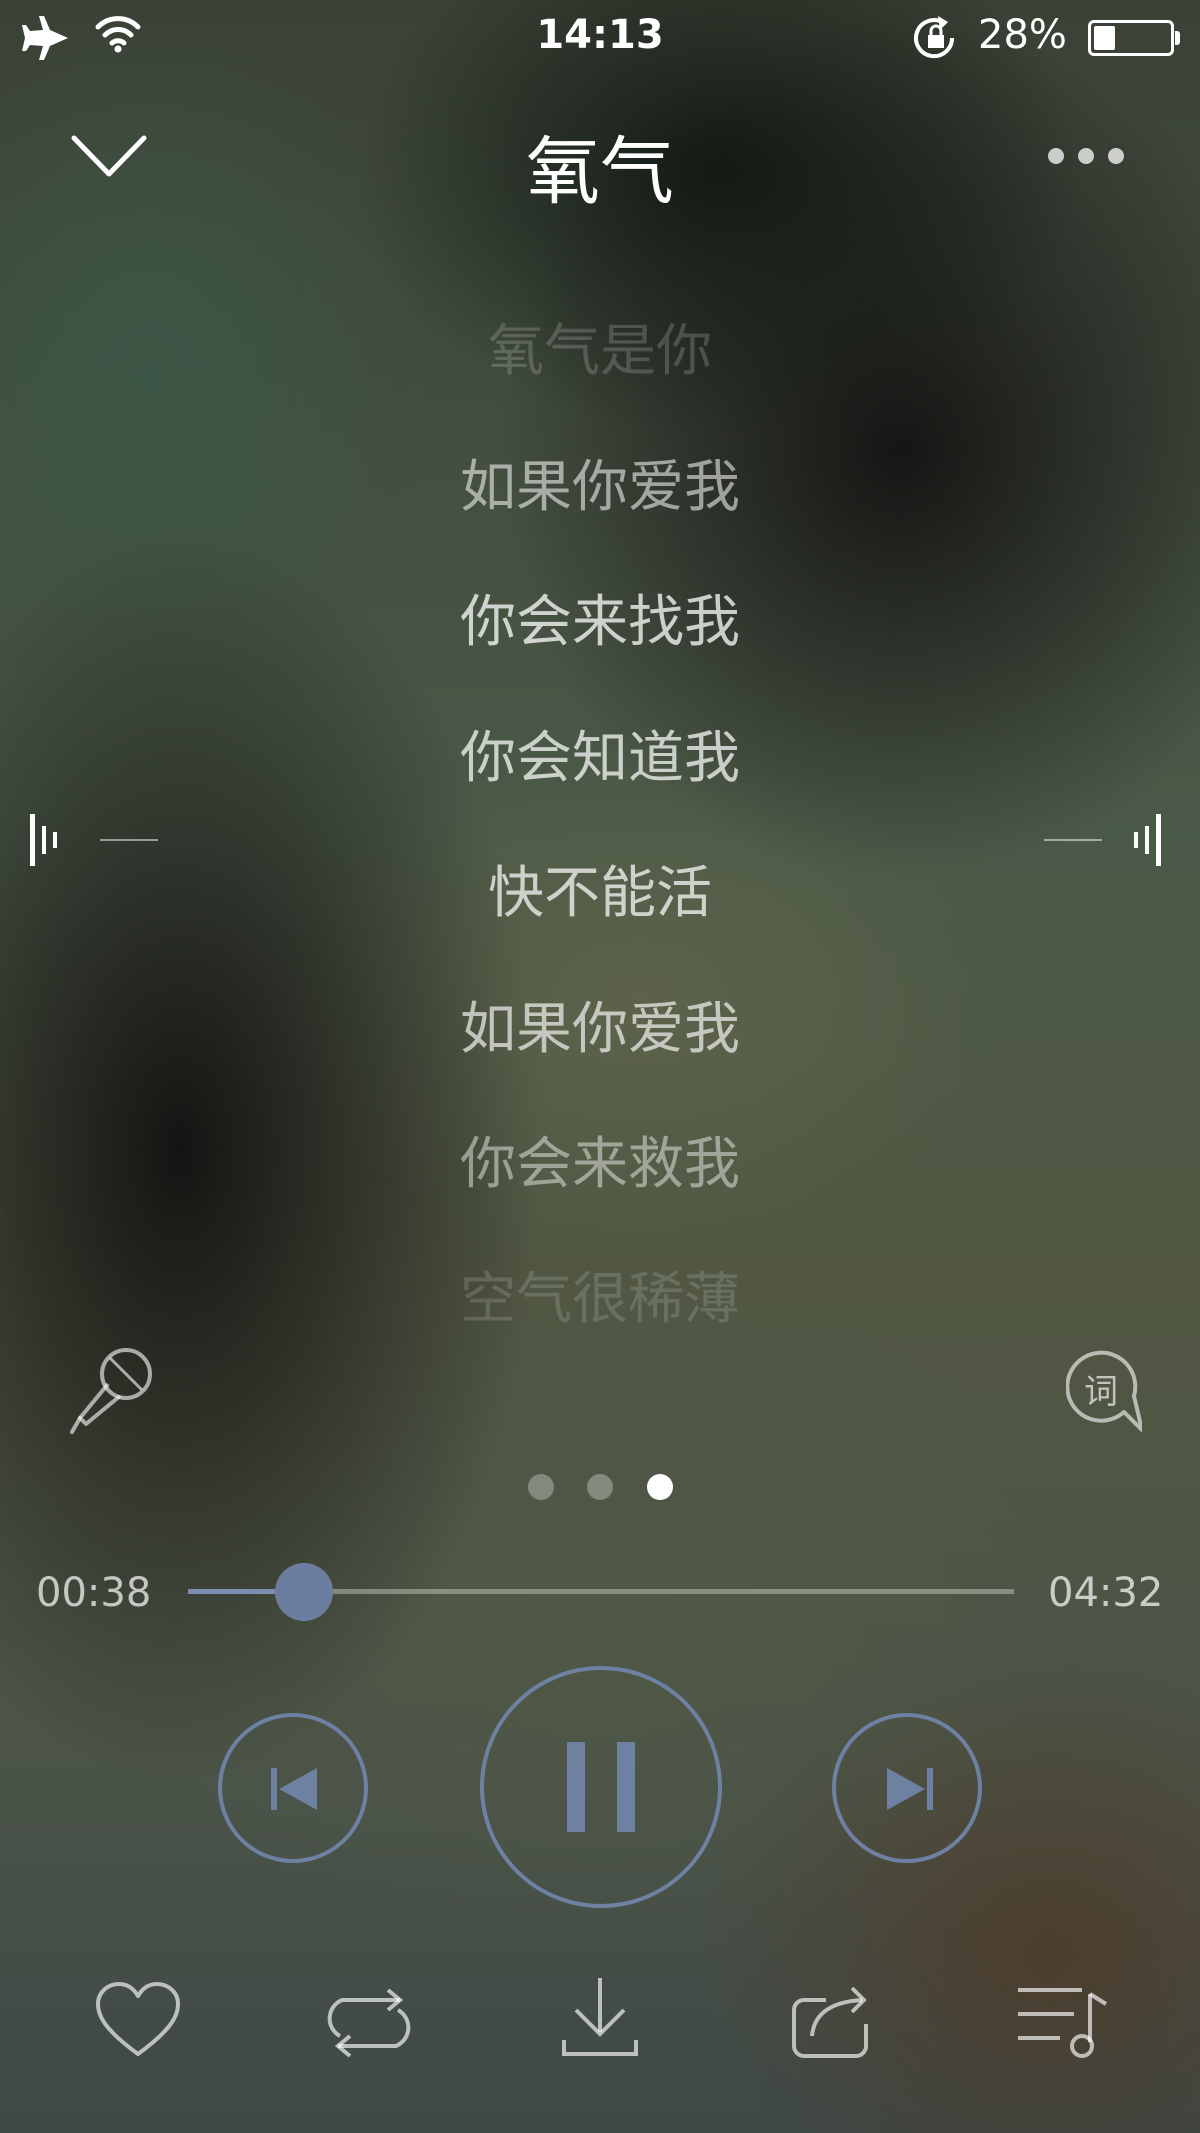  What do you see at coordinates (1108, 840) in the screenshot?
I see `lyric-seek-right-icon` at bounding box center [1108, 840].